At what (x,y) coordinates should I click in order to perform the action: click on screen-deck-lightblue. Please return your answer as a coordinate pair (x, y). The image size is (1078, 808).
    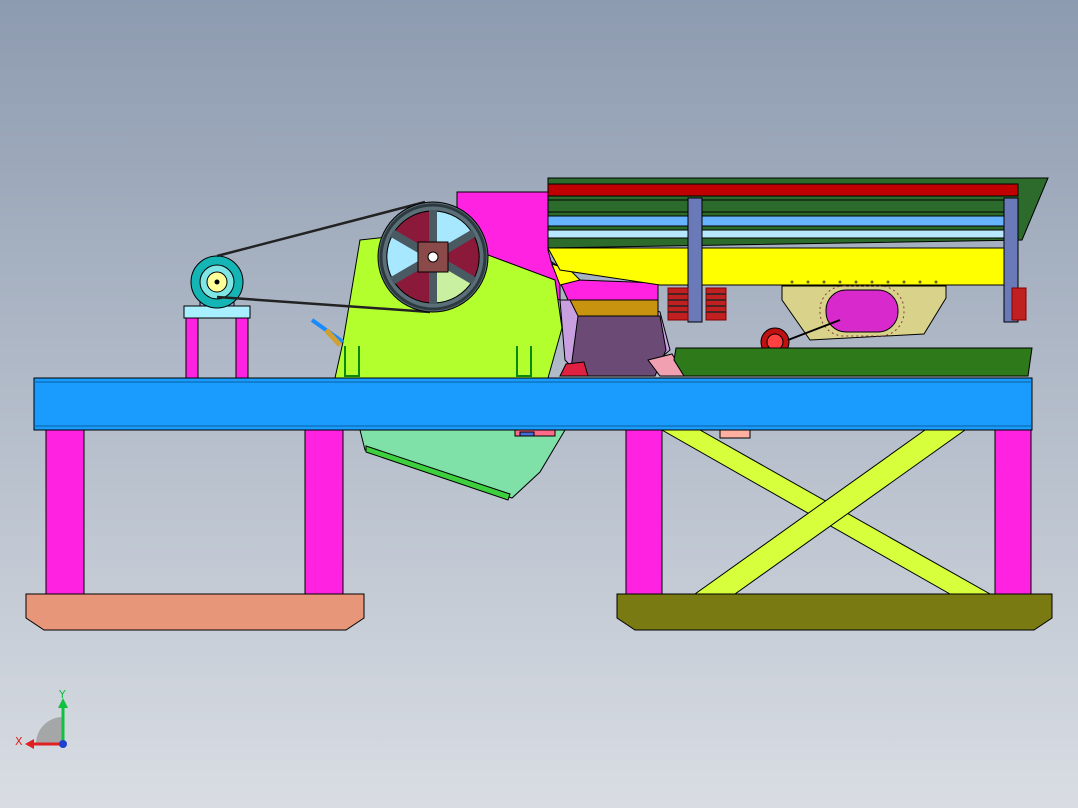
    Looking at the image, I should click on (783, 234).